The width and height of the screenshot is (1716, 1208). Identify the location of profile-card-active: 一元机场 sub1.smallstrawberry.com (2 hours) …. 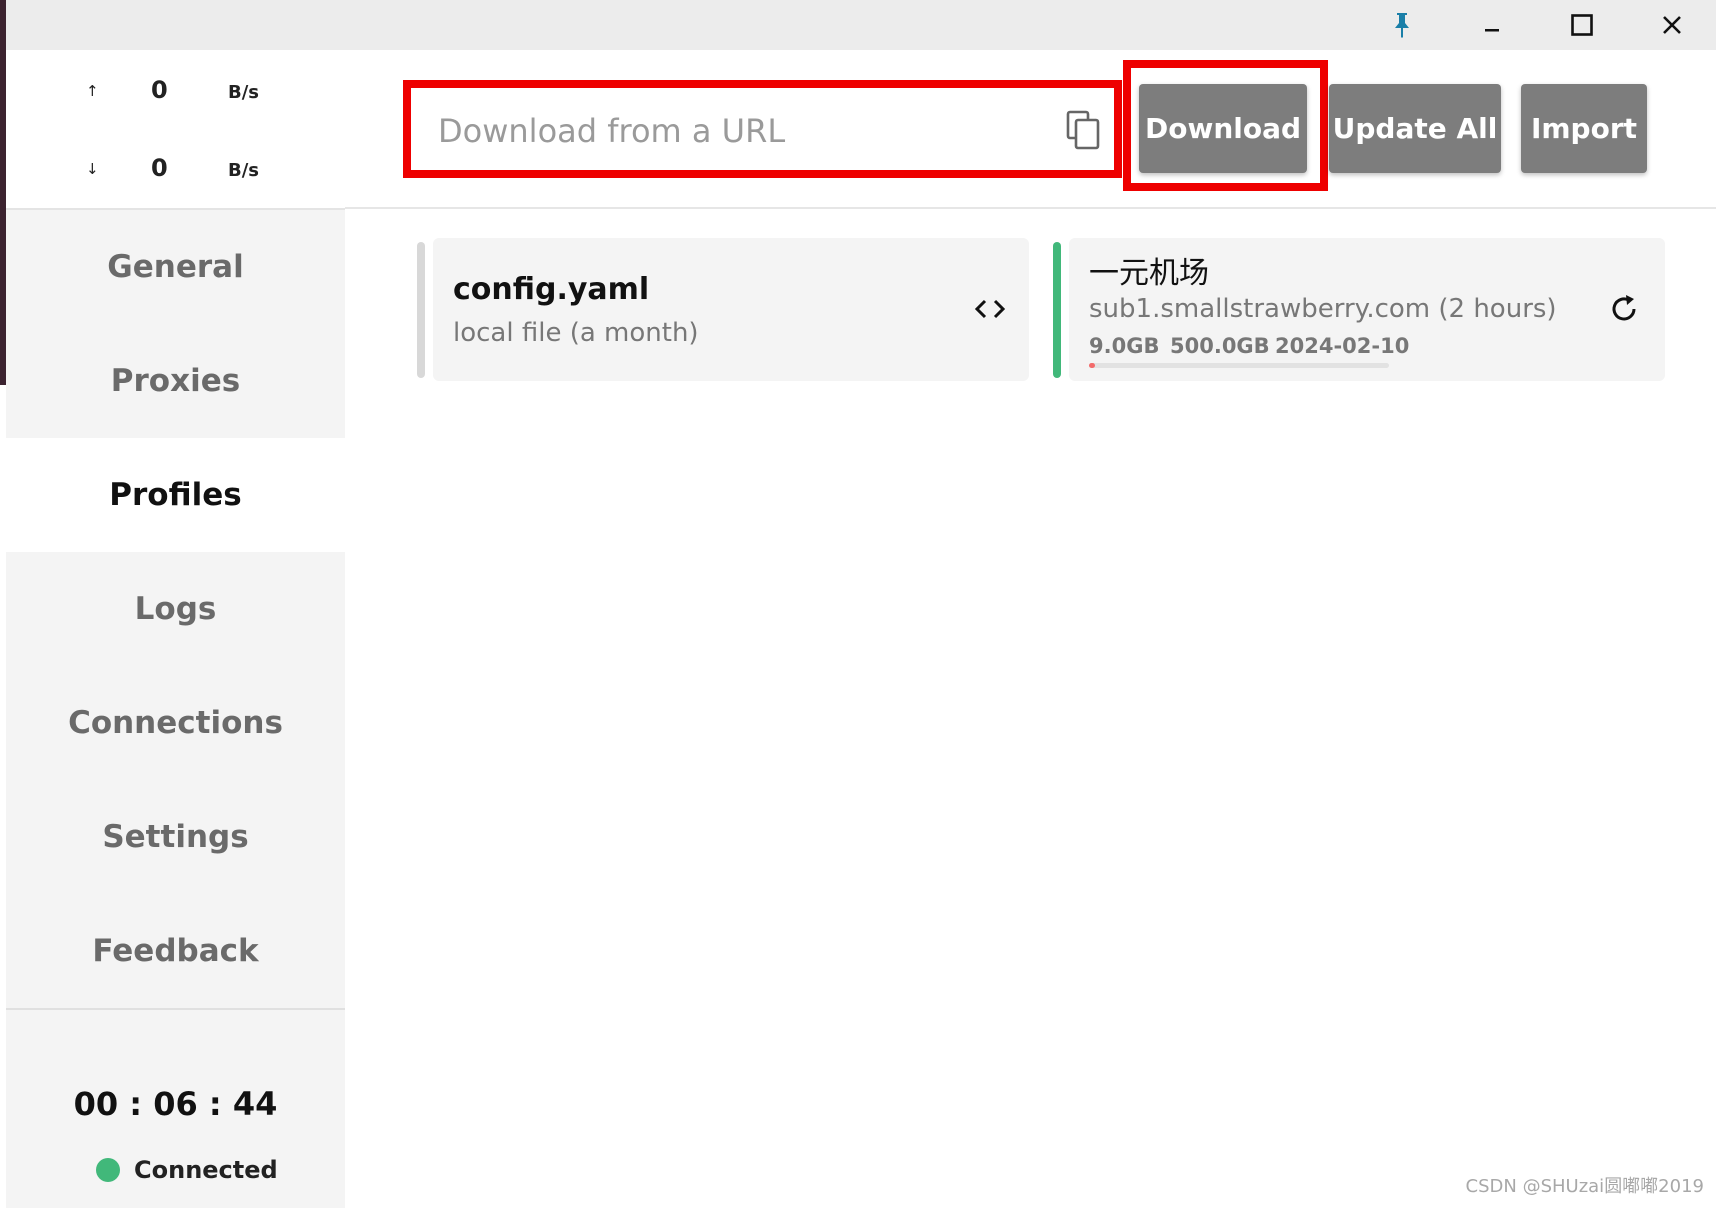
(1367, 309).